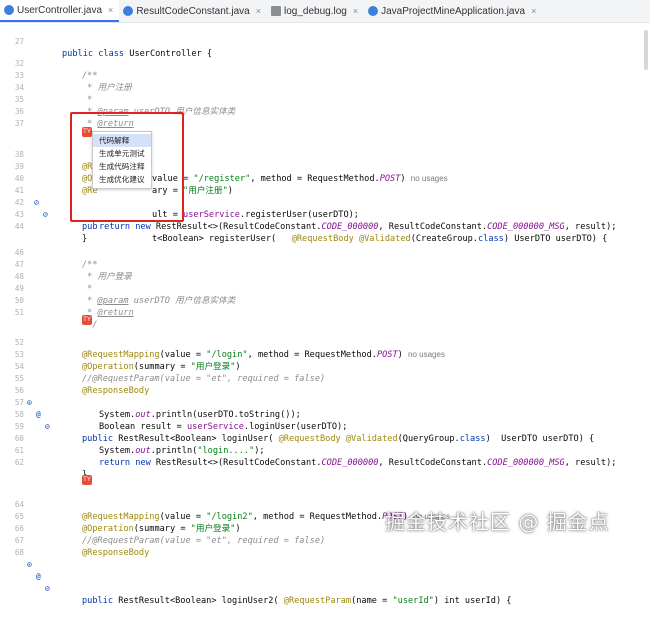 The height and width of the screenshot is (619, 650). I want to click on line-number: 44, so click(19, 226).